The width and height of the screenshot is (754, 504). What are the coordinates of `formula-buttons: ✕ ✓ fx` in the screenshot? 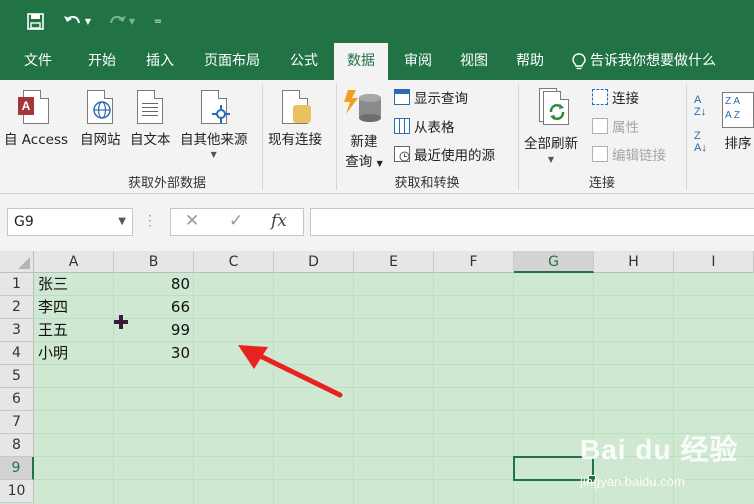 It's located at (237, 222).